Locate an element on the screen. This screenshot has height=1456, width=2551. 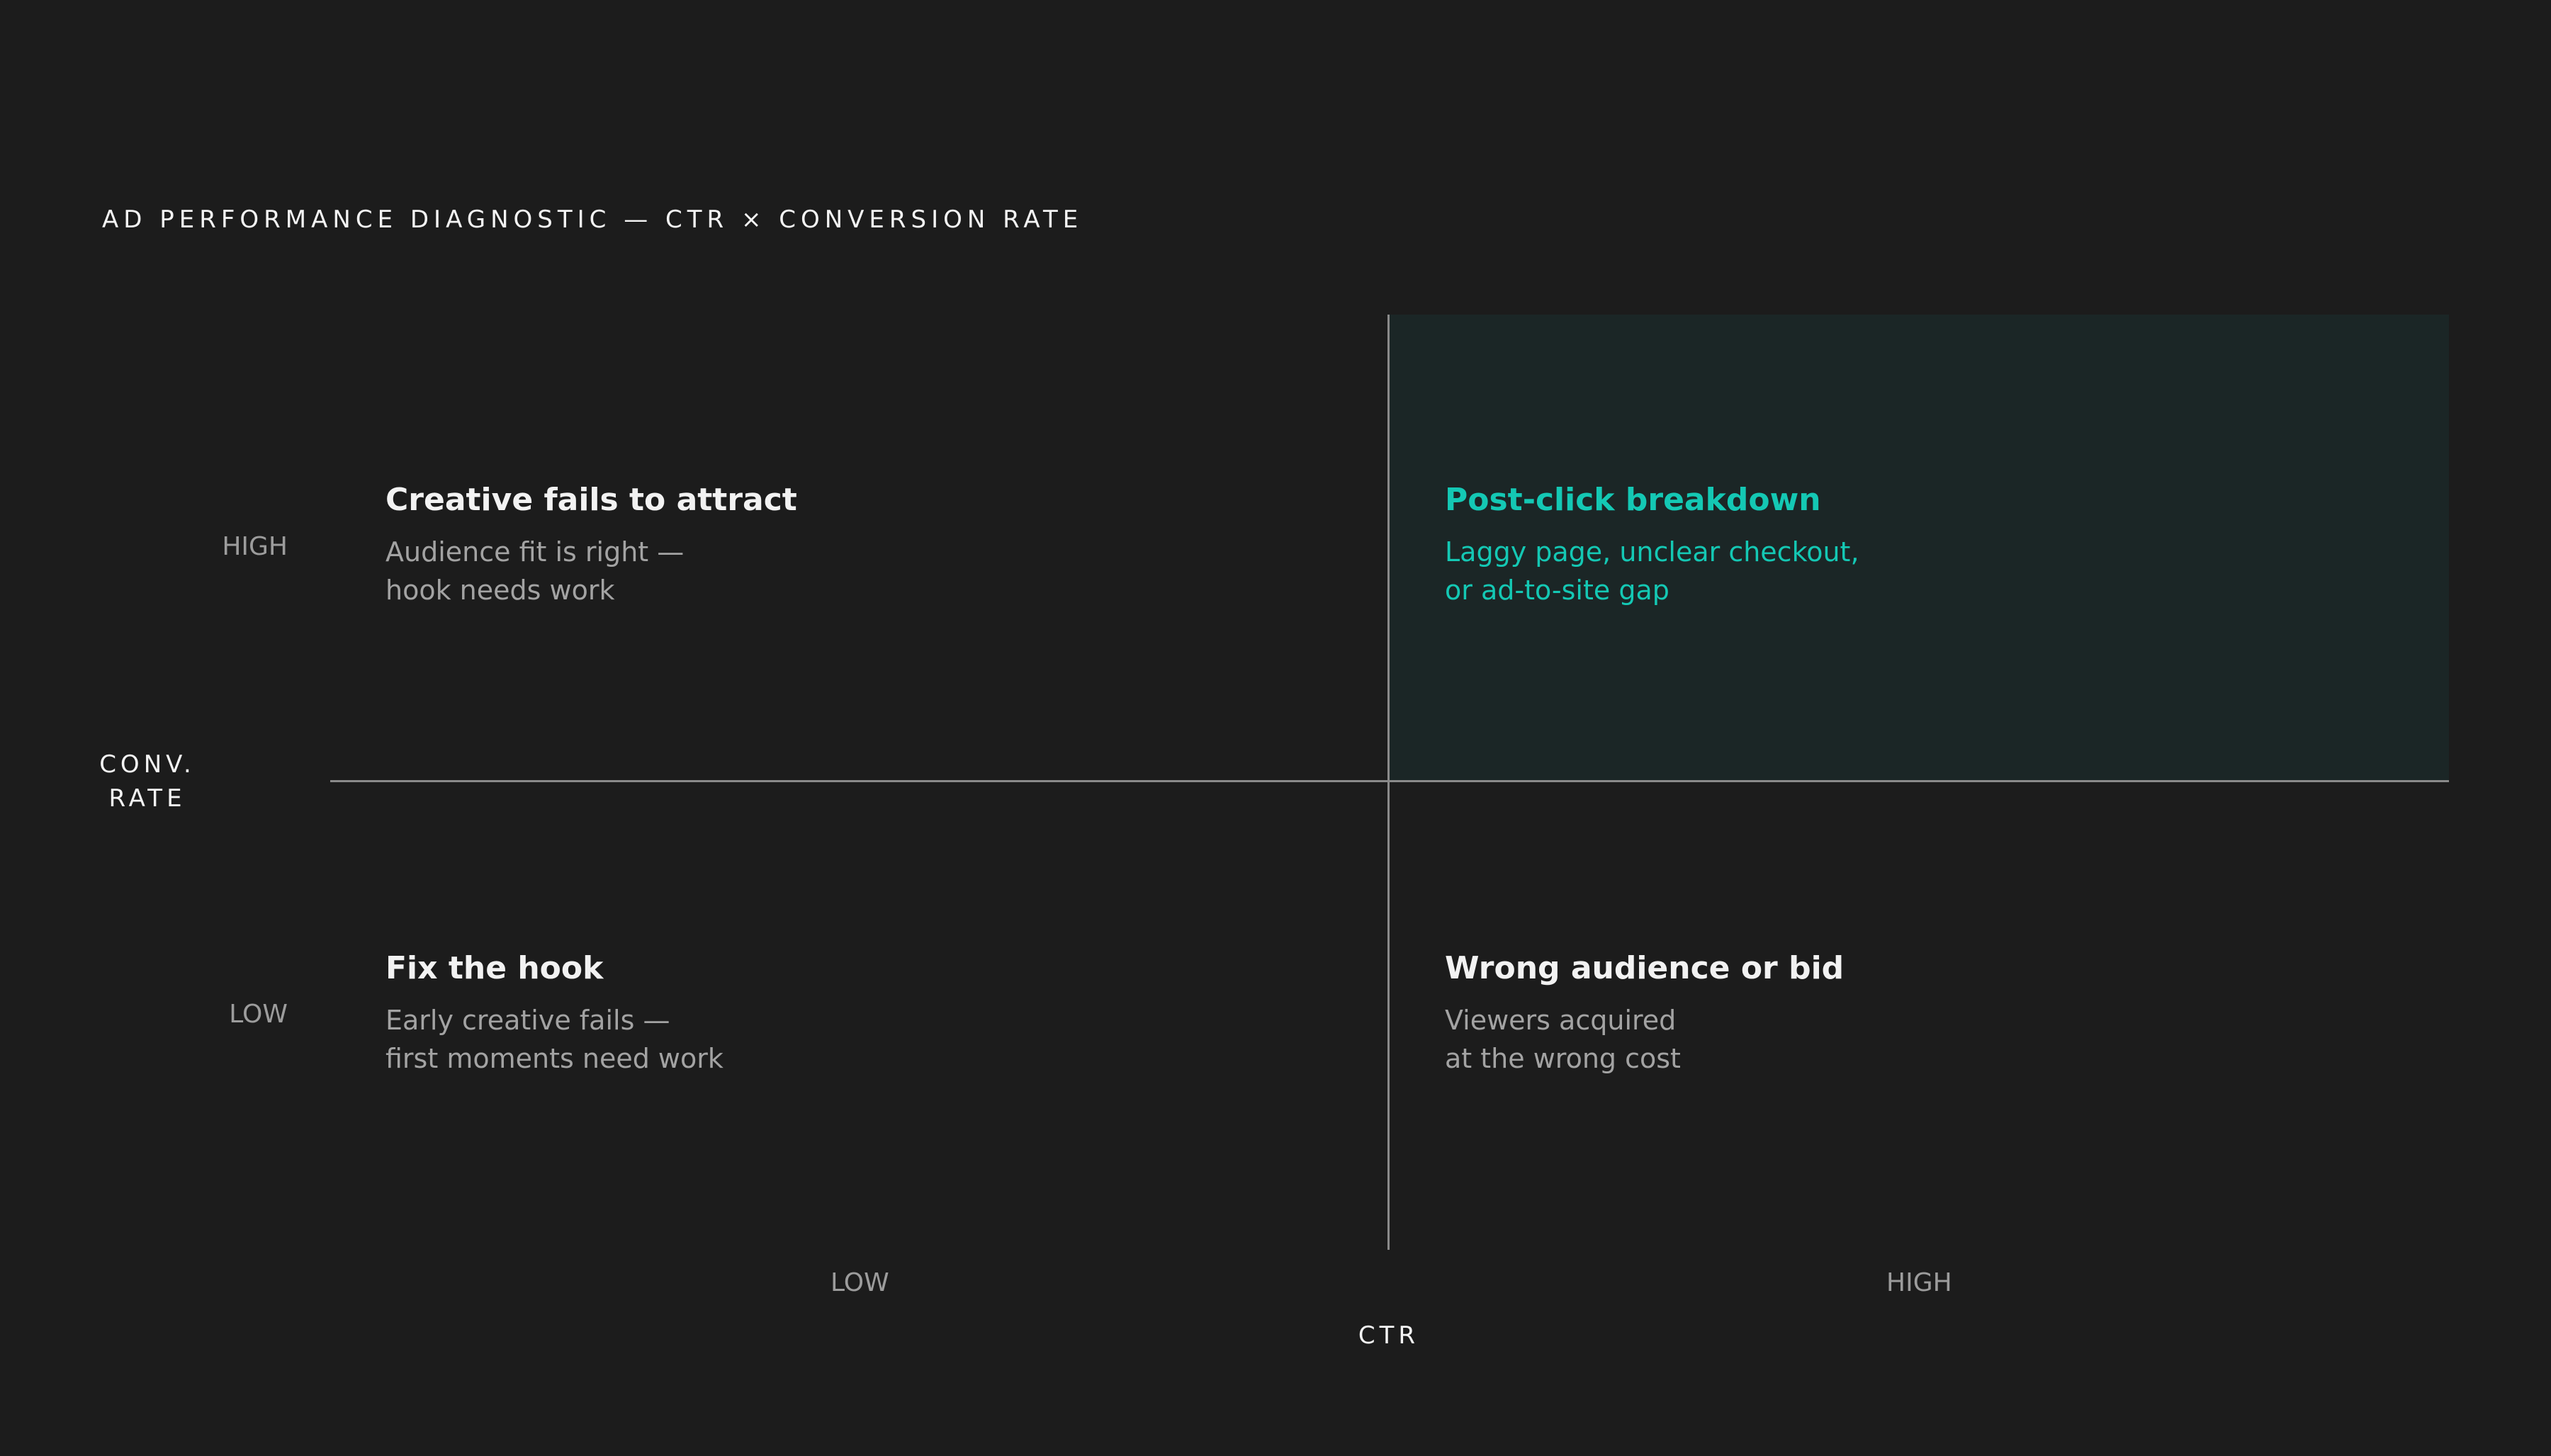
y-axis-label-line2: RATE is located at coordinates (147, 799).